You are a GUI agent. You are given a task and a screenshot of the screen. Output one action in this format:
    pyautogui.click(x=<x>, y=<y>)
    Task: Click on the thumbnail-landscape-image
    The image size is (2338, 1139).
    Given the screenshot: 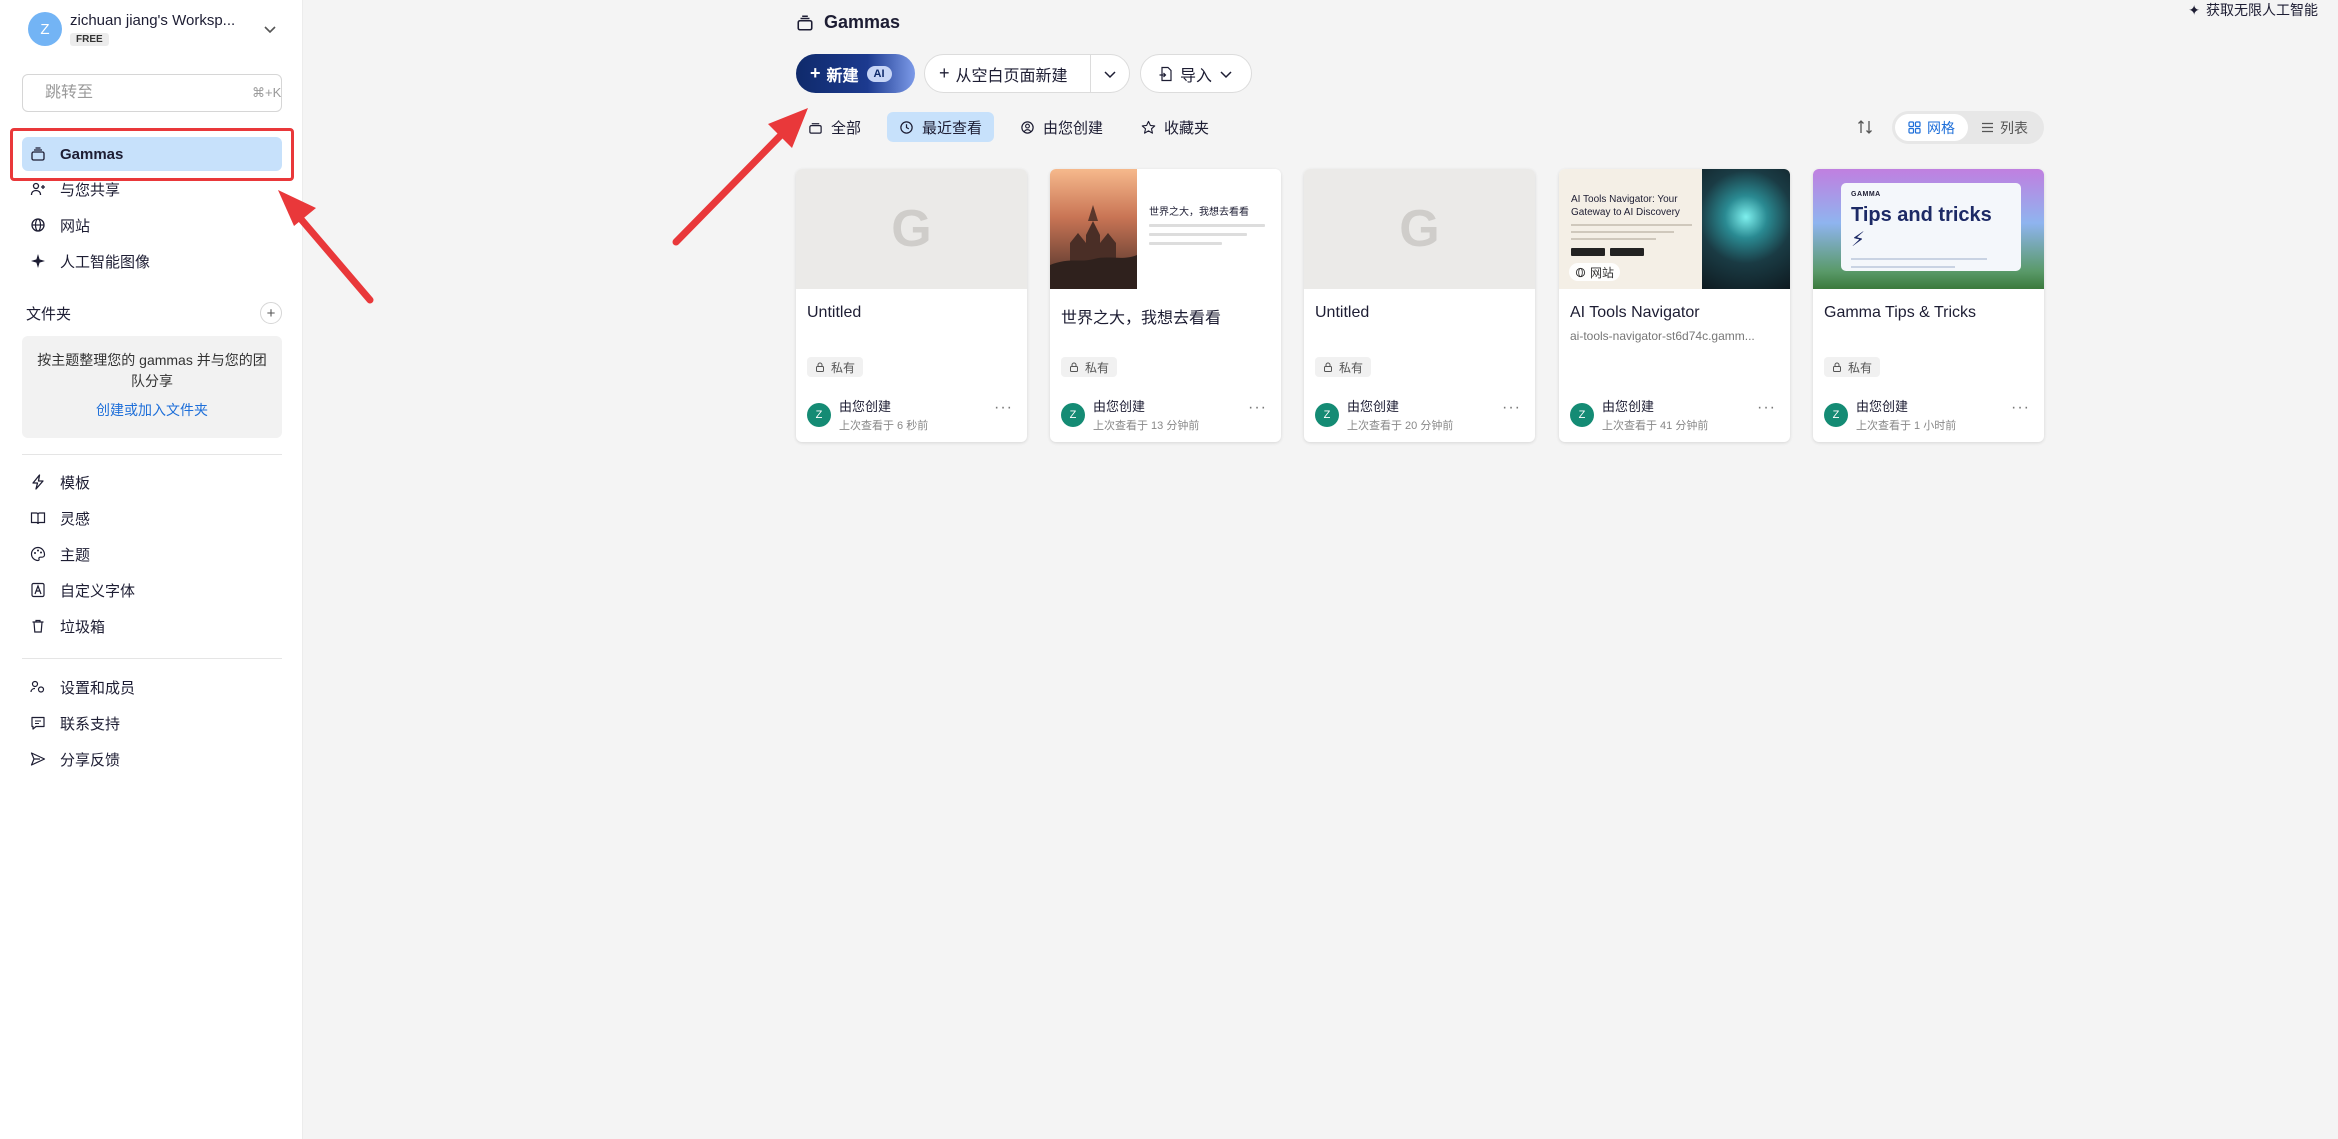 What is the action you would take?
    pyautogui.click(x=1093, y=229)
    